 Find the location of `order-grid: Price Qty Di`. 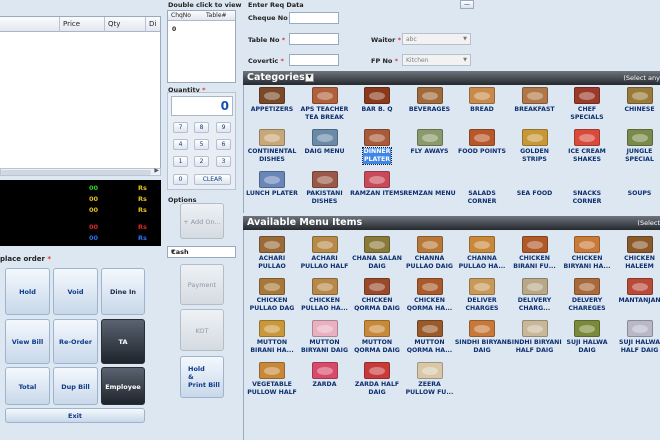

order-grid: Price Qty Di is located at coordinates (80, 96).